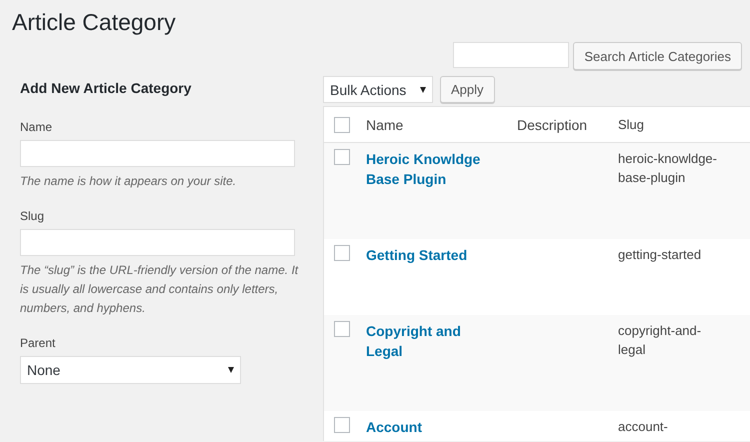 The height and width of the screenshot is (442, 750). I want to click on slug-text: heroic-knowldge-base-plugin, so click(668, 168).